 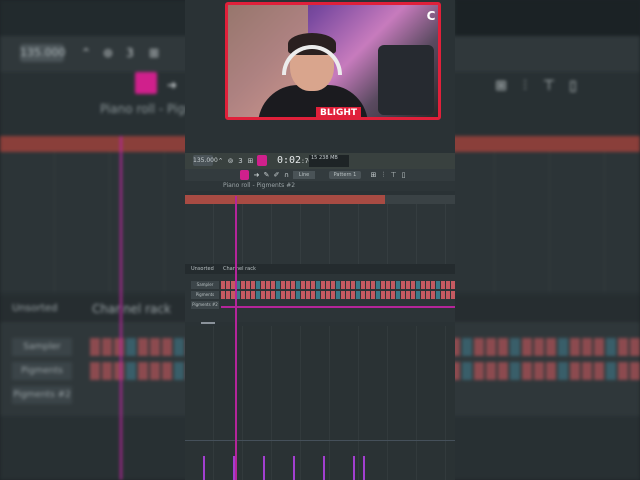 I want to click on pencil-icon: ✎, so click(x=266, y=175).